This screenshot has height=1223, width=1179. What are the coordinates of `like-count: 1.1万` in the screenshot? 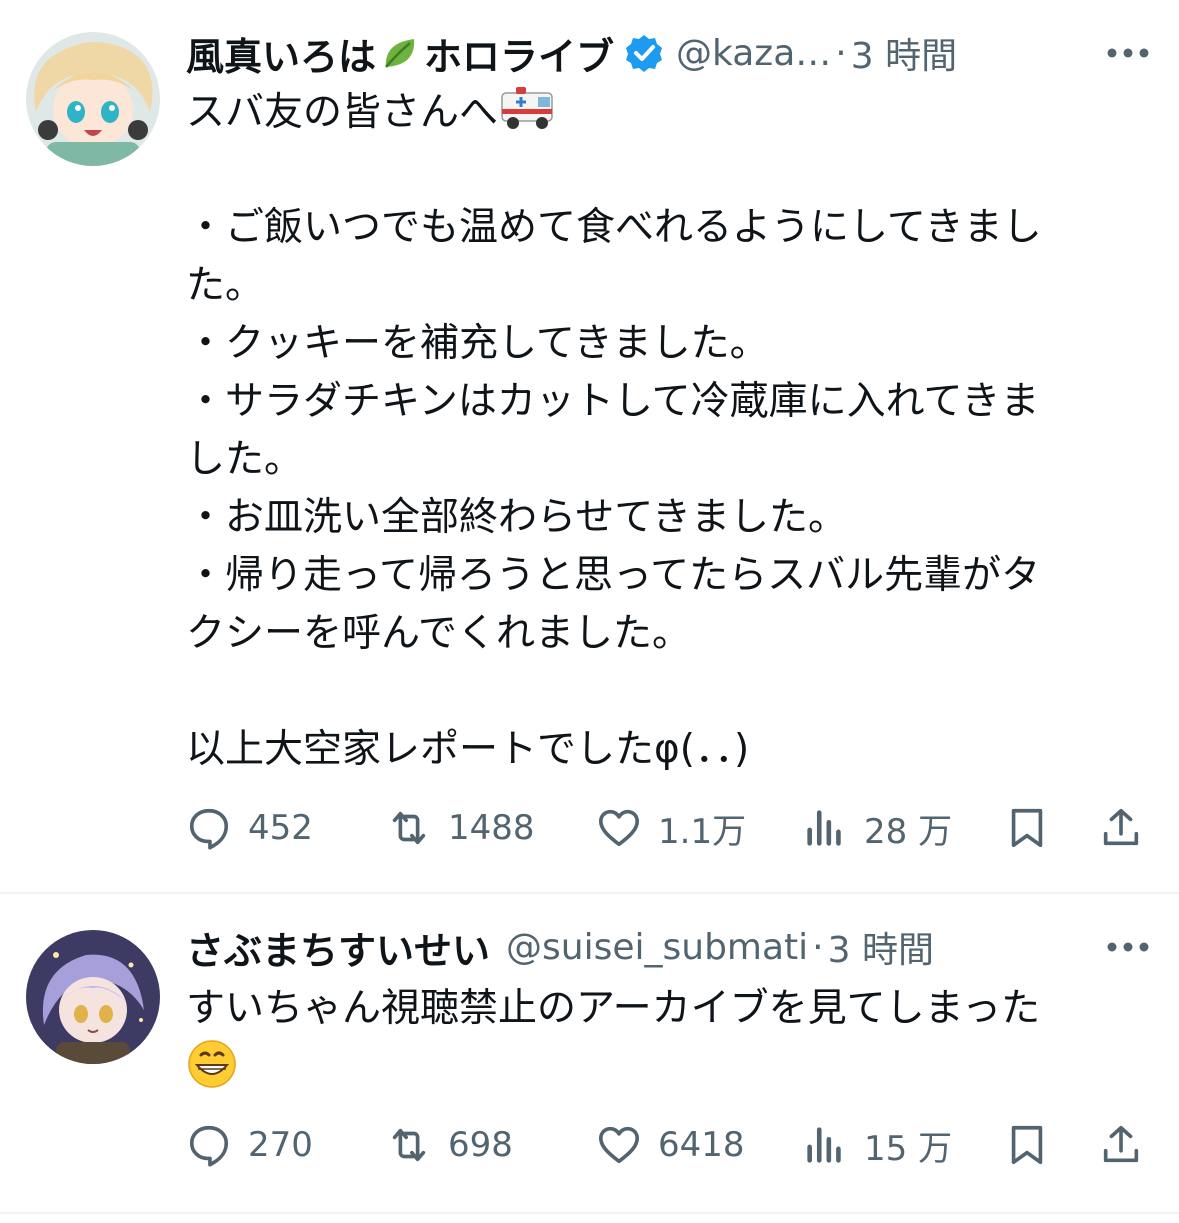 It's located at (702, 831).